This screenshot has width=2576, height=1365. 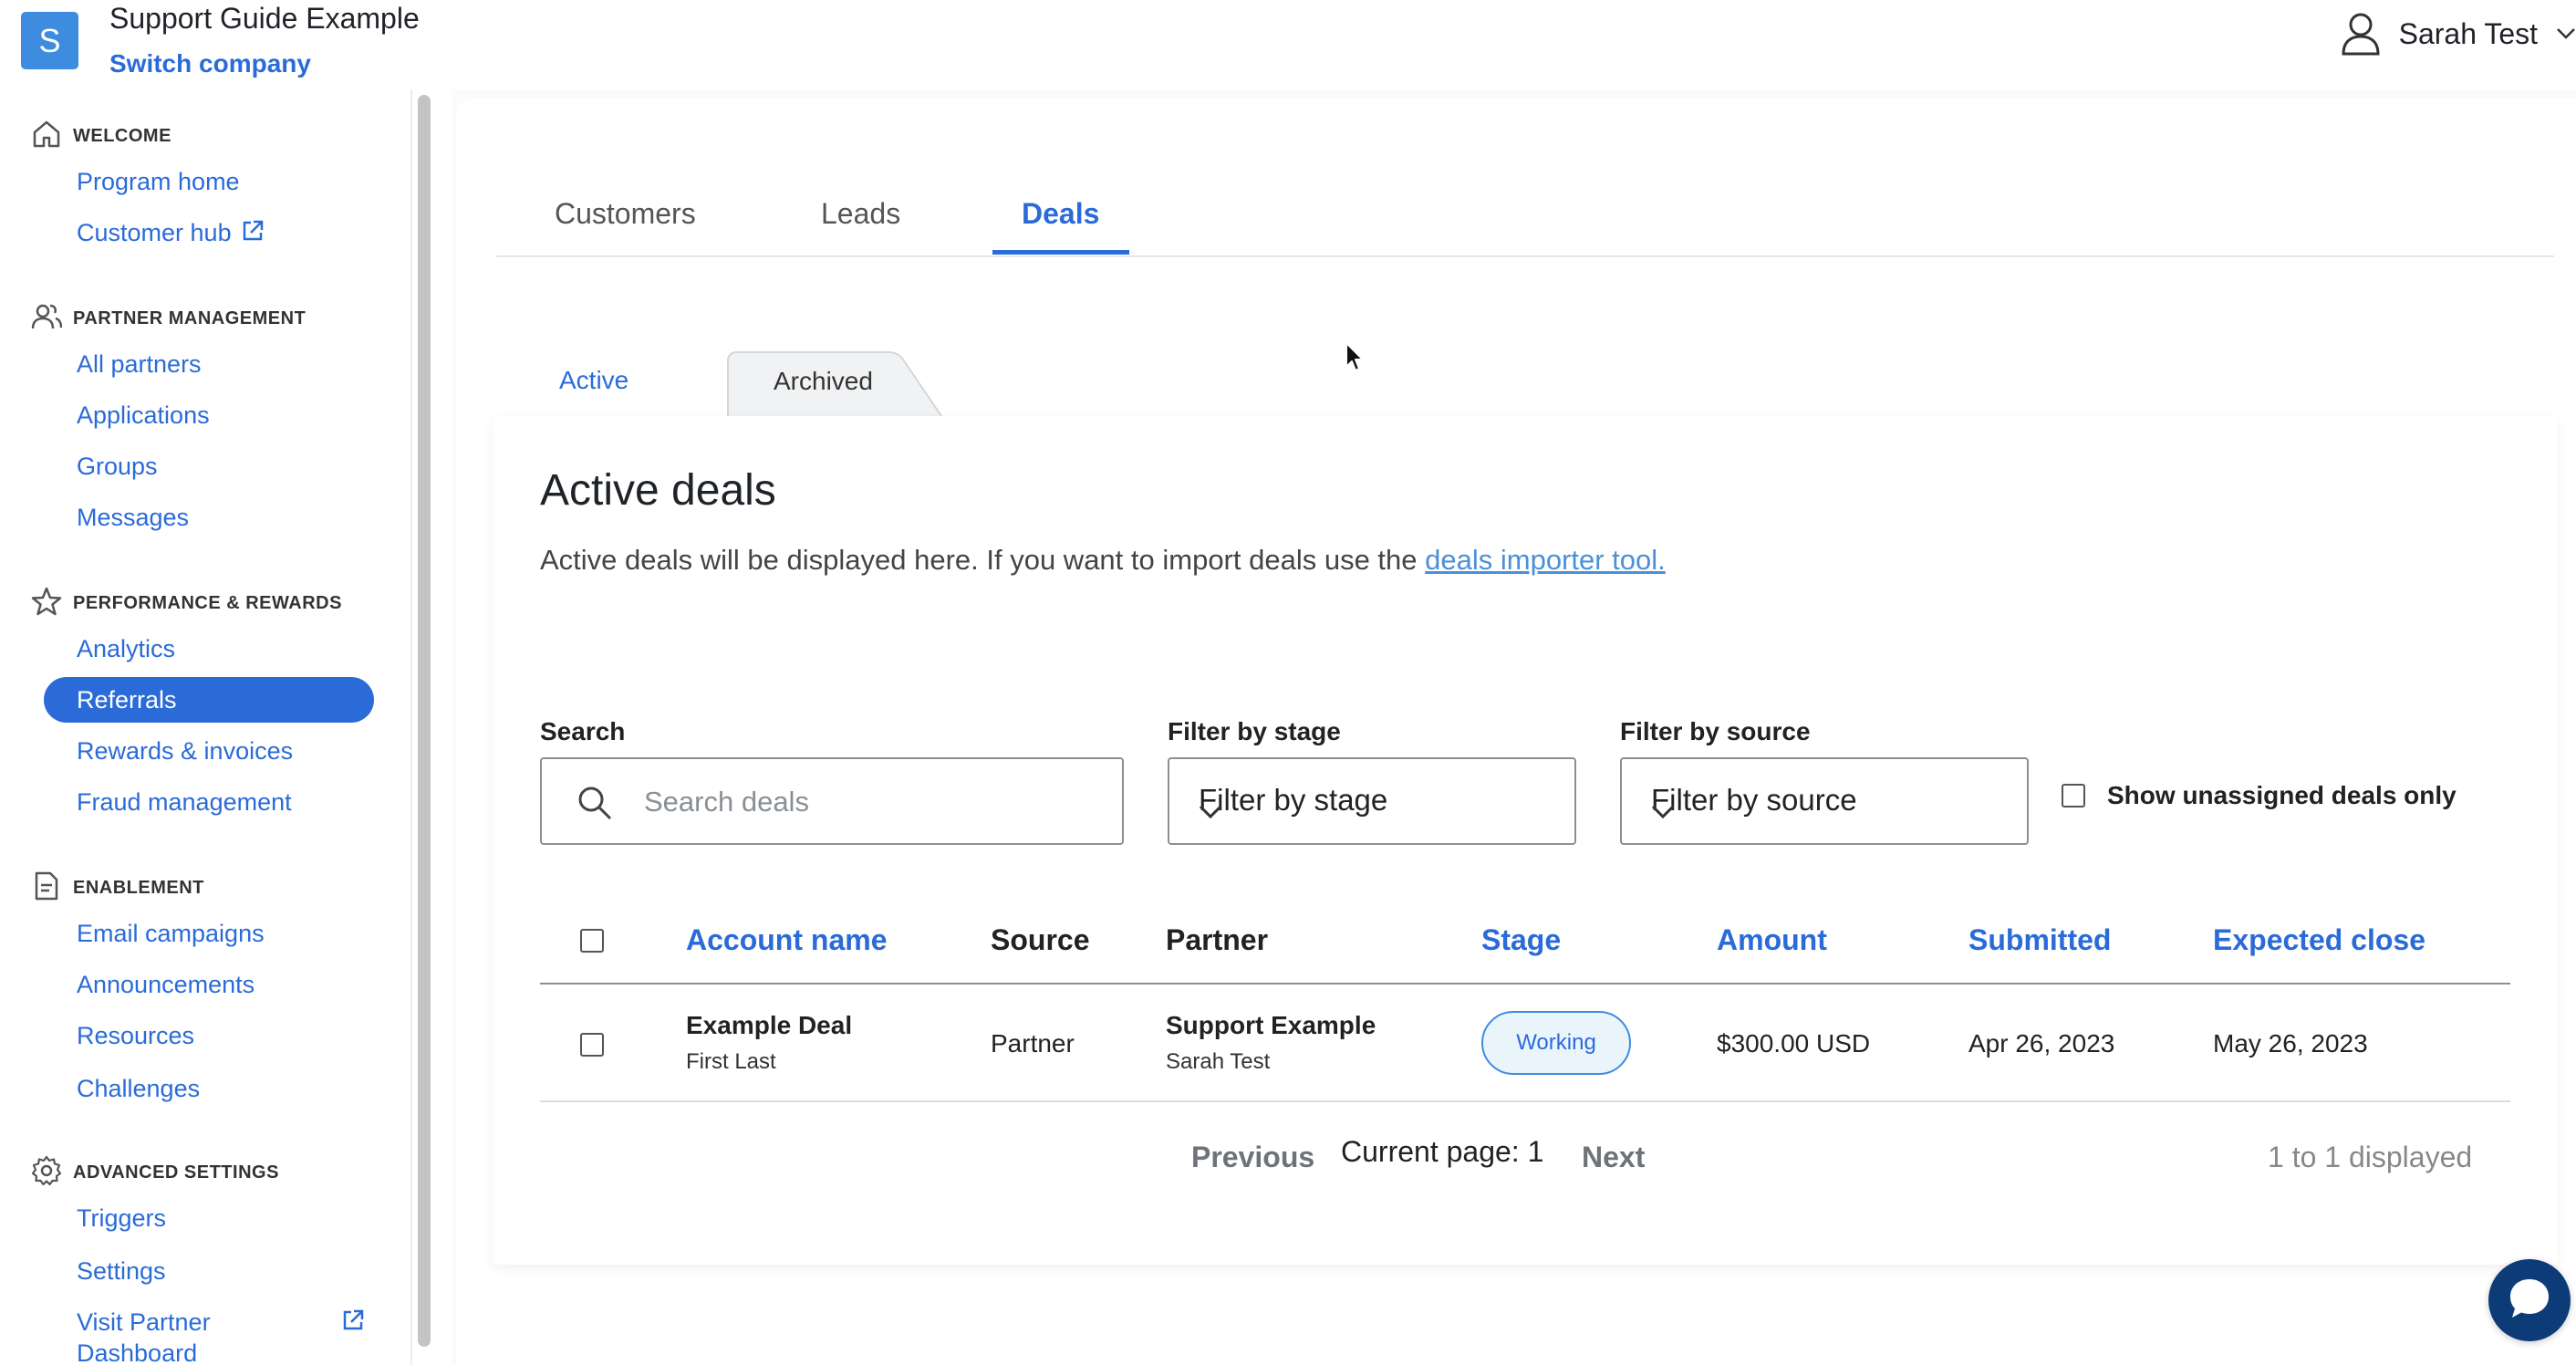 What do you see at coordinates (136, 1036) in the screenshot?
I see `sidebar-item-resources: Resources` at bounding box center [136, 1036].